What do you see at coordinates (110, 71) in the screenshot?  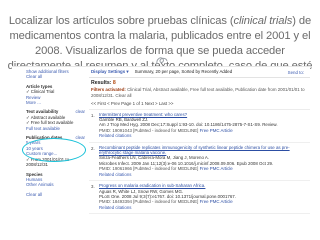 I see `display-settings-dropdown: Display Settings` at bounding box center [110, 71].